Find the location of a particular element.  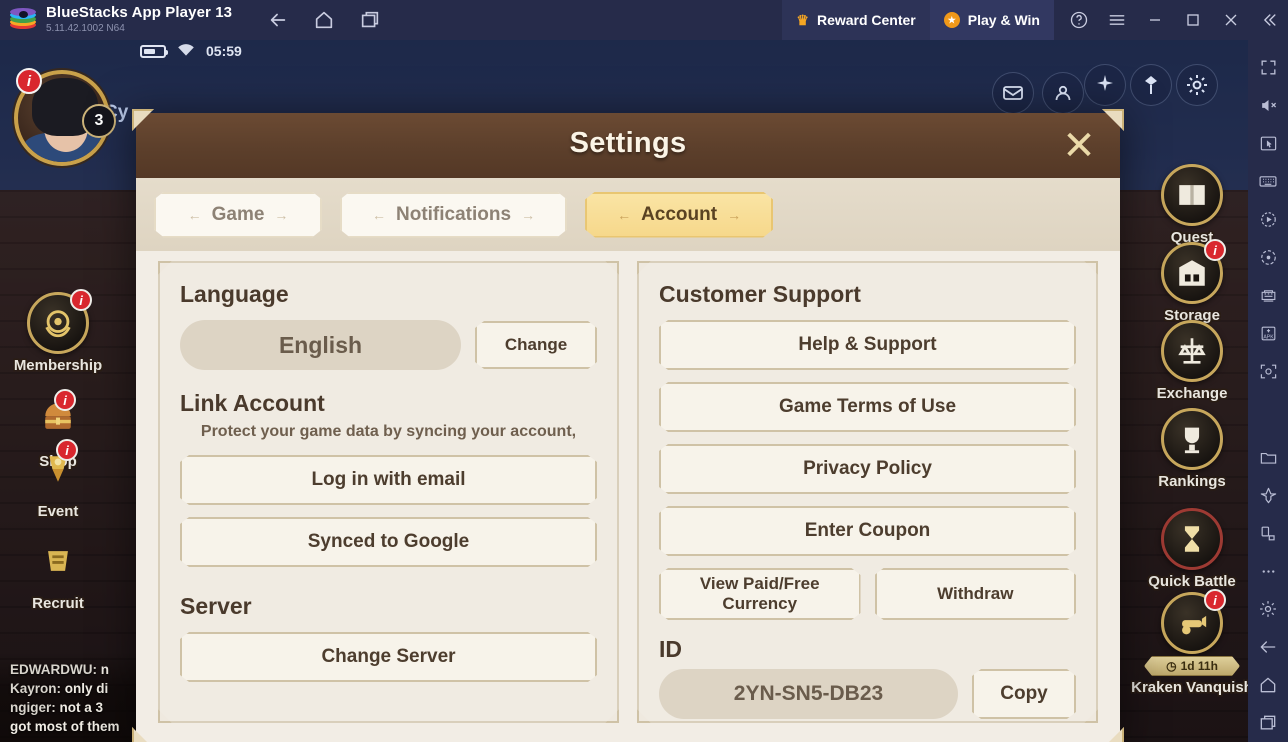

mail-icon-button is located at coordinates (1013, 93).